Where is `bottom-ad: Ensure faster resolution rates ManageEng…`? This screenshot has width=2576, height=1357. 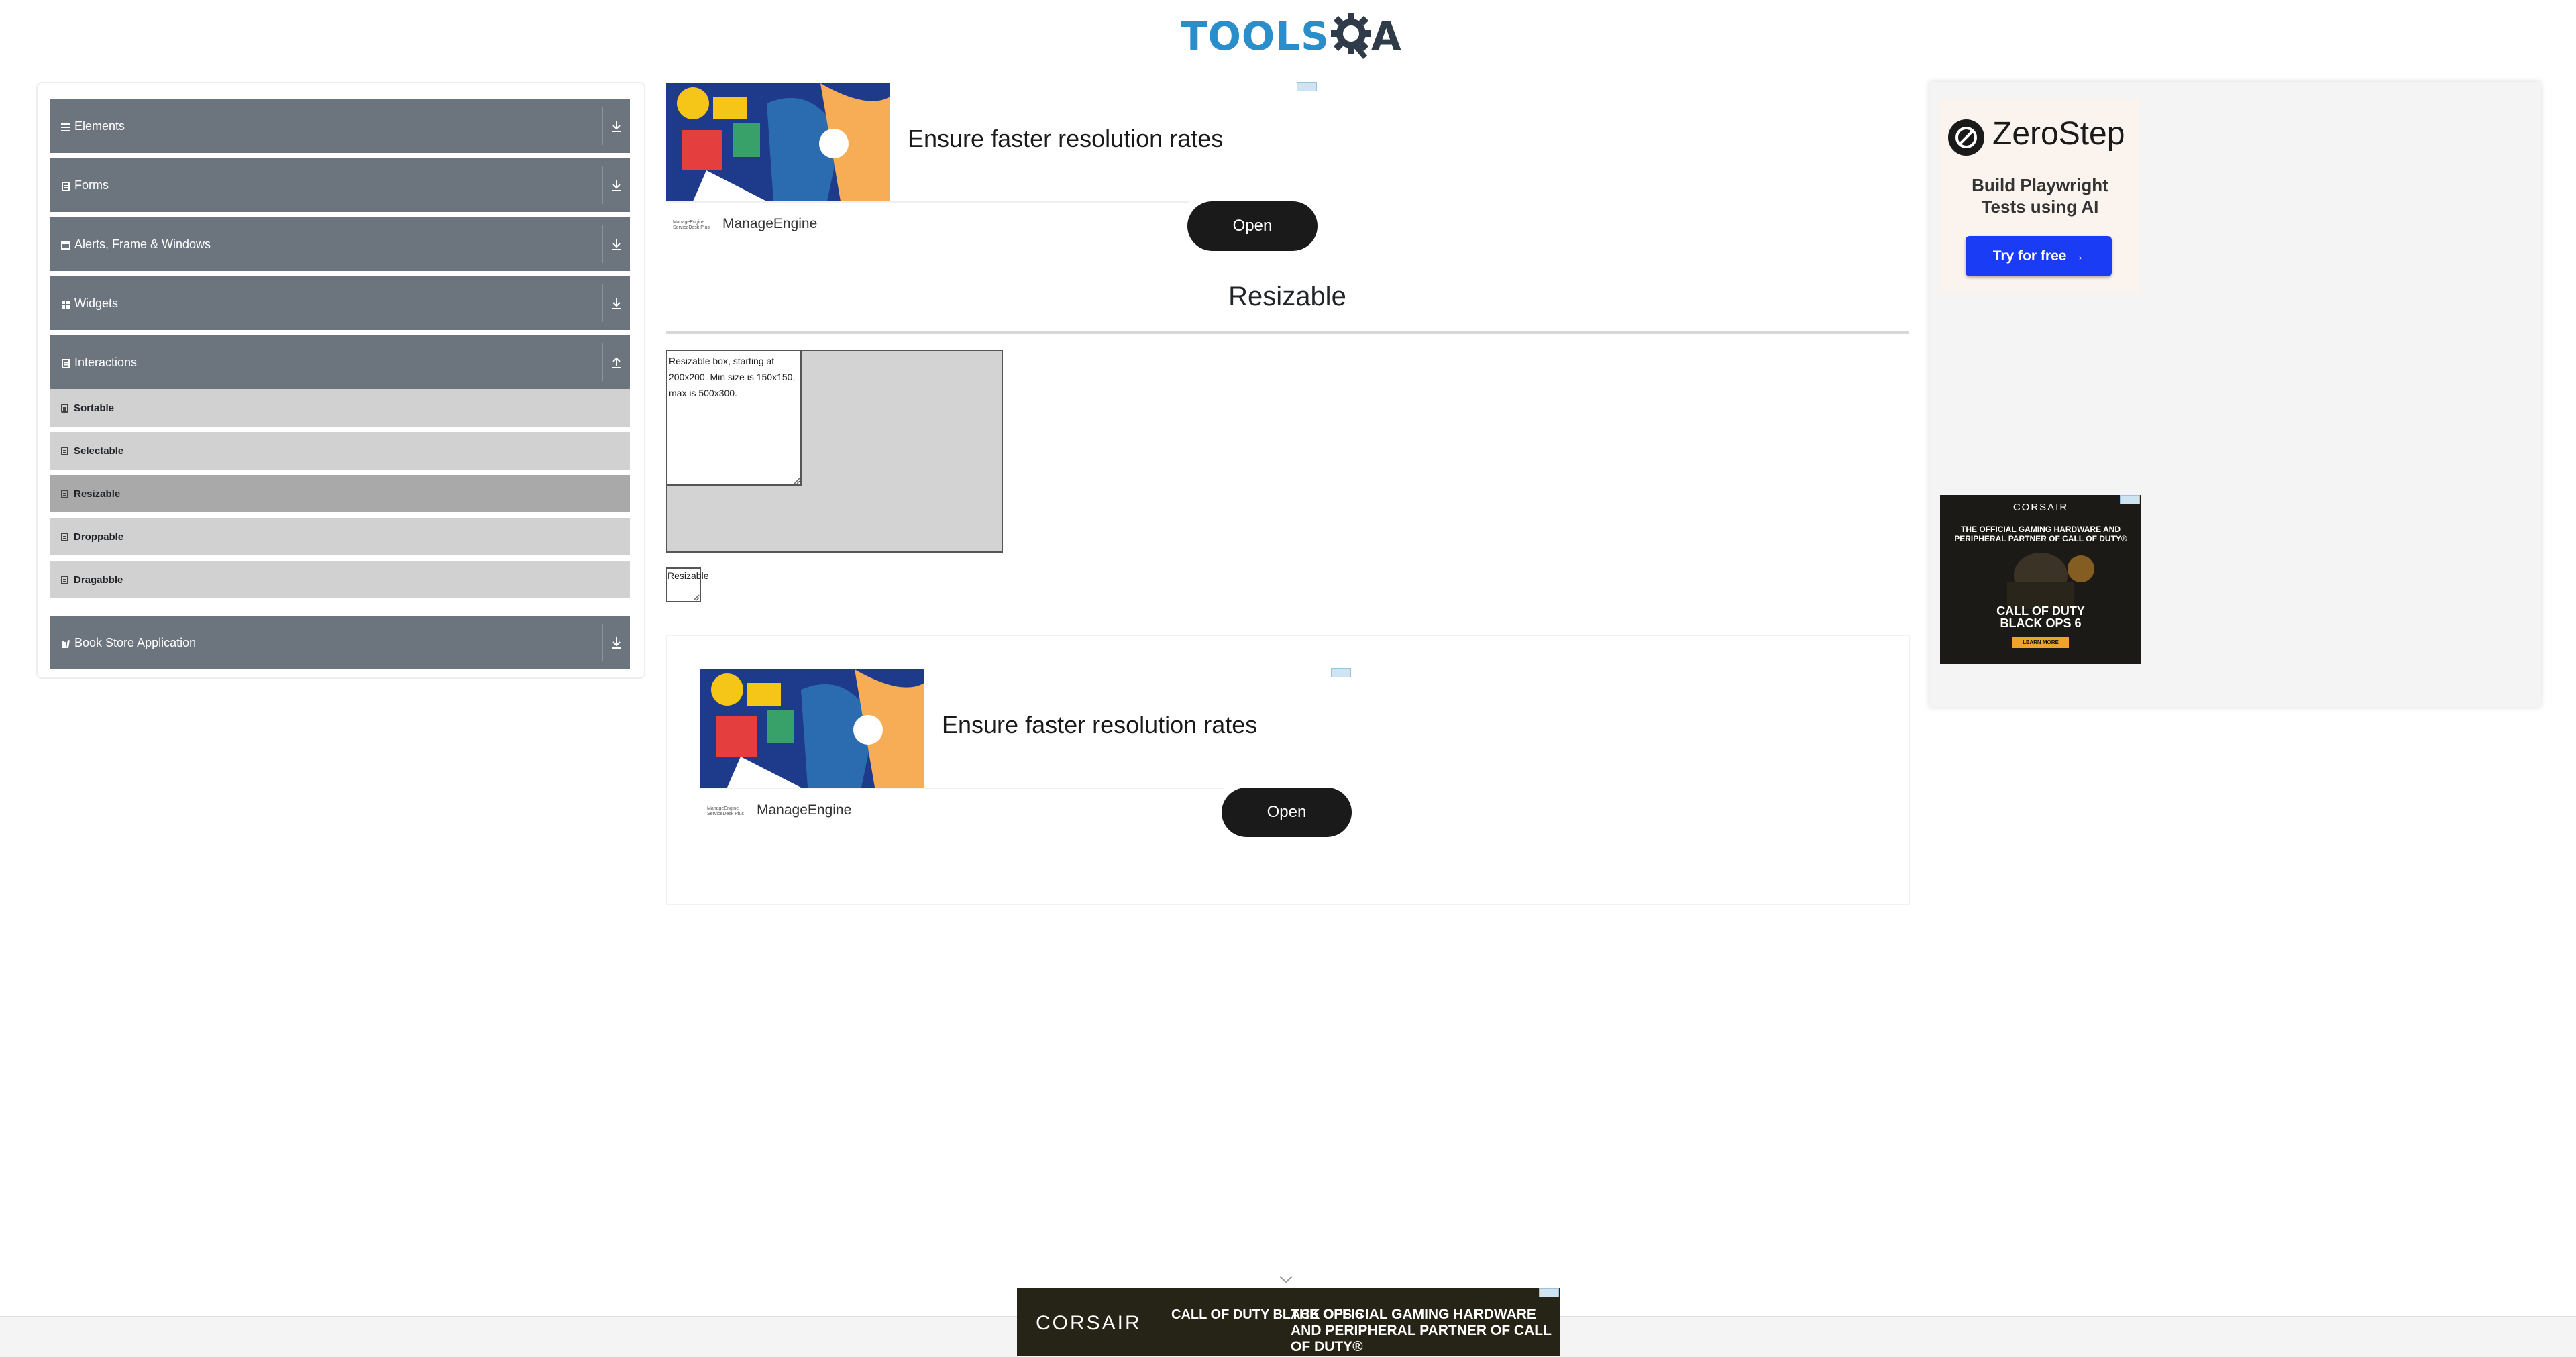 bottom-ad: Ensure faster resolution rates ManageEng… is located at coordinates (1026, 756).